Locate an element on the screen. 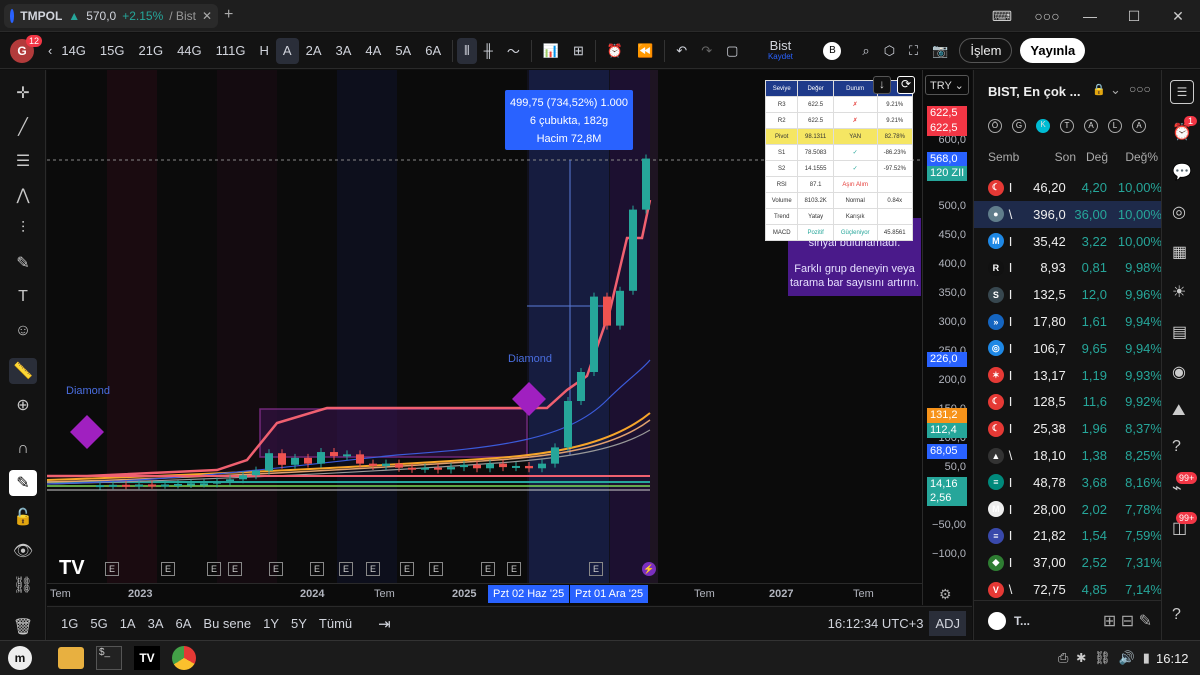  settings-icon: ⬡ is located at coordinates (889, 51).